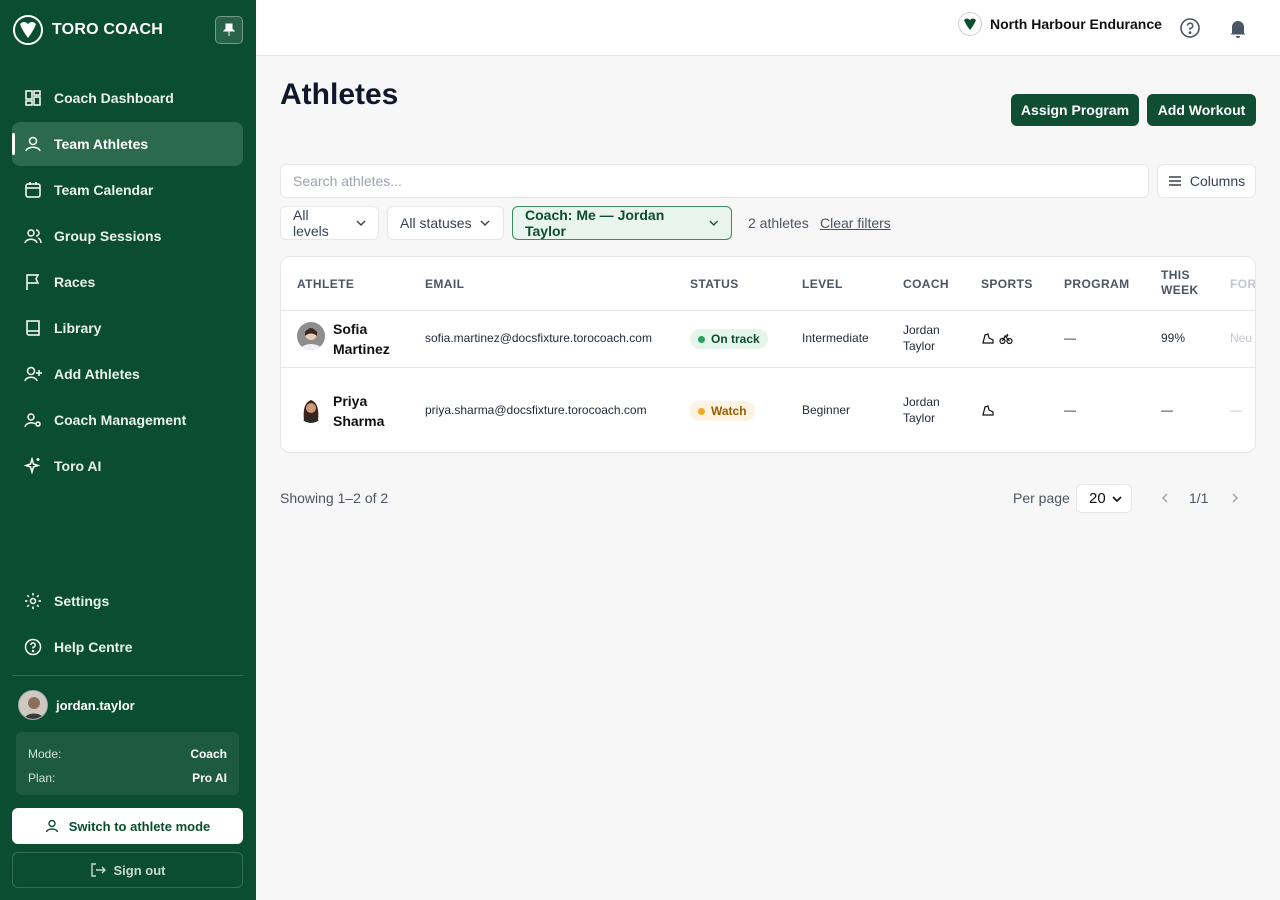 This screenshot has width=1280, height=900. I want to click on plan-box: Mode: Coach Plan: Pro AI, so click(127, 763).